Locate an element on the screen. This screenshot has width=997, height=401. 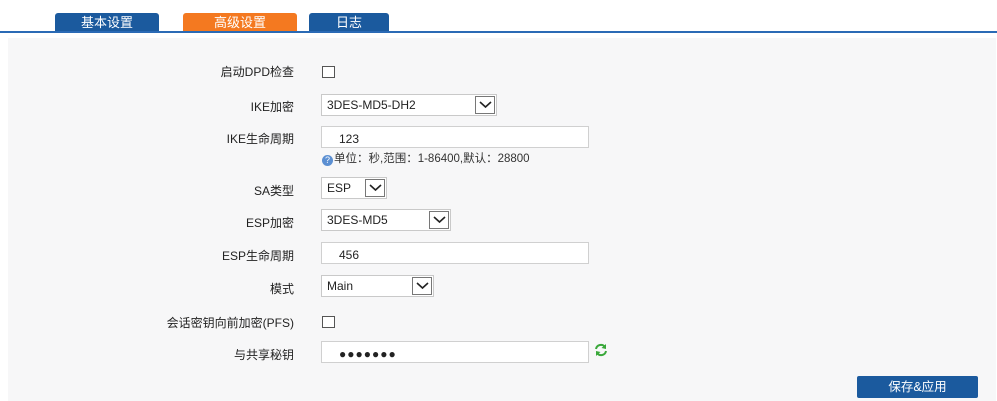
refresh-icon is located at coordinates (601, 351).